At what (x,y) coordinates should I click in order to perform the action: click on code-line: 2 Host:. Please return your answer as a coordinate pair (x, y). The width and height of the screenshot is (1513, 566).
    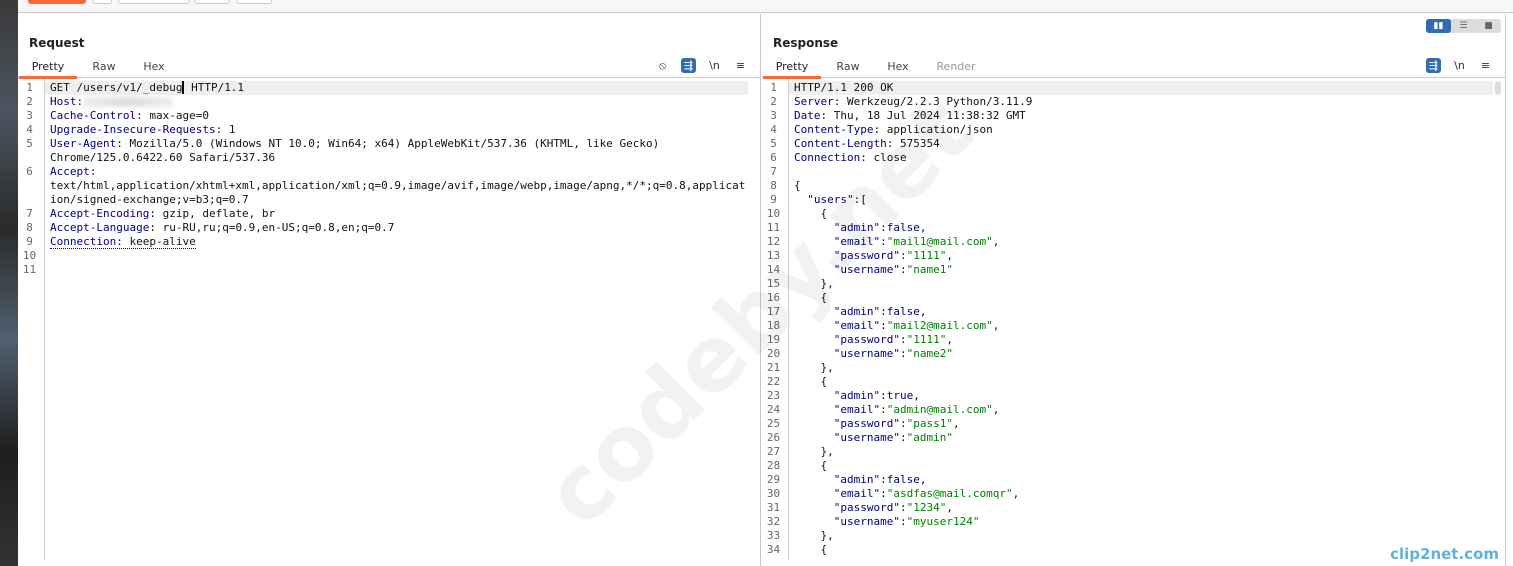
    Looking at the image, I should click on (383, 102).